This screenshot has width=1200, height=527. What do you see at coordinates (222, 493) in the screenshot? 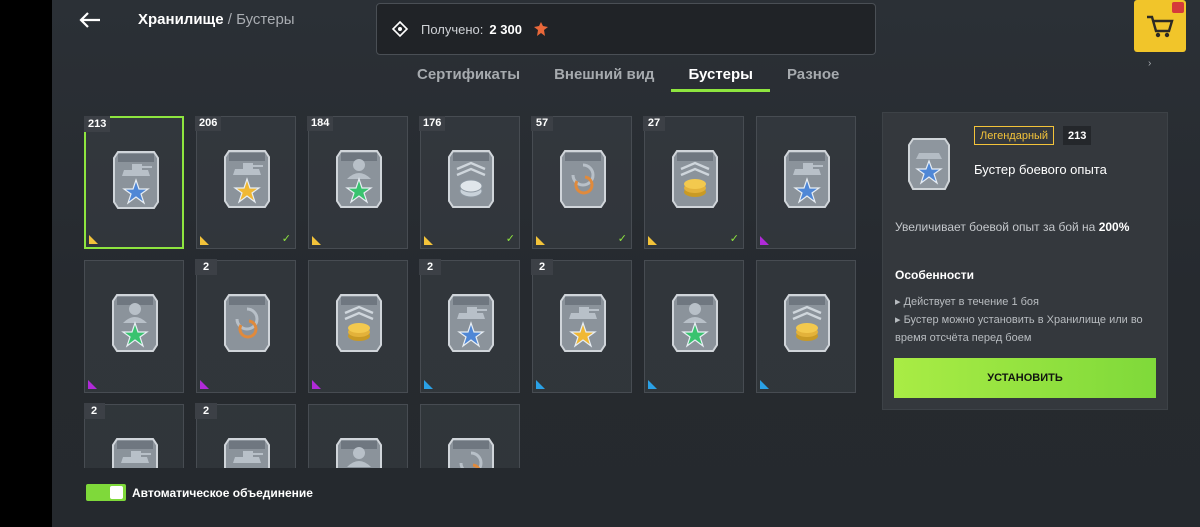
I see `auto-merge-label: Автоматическое объединение` at bounding box center [222, 493].